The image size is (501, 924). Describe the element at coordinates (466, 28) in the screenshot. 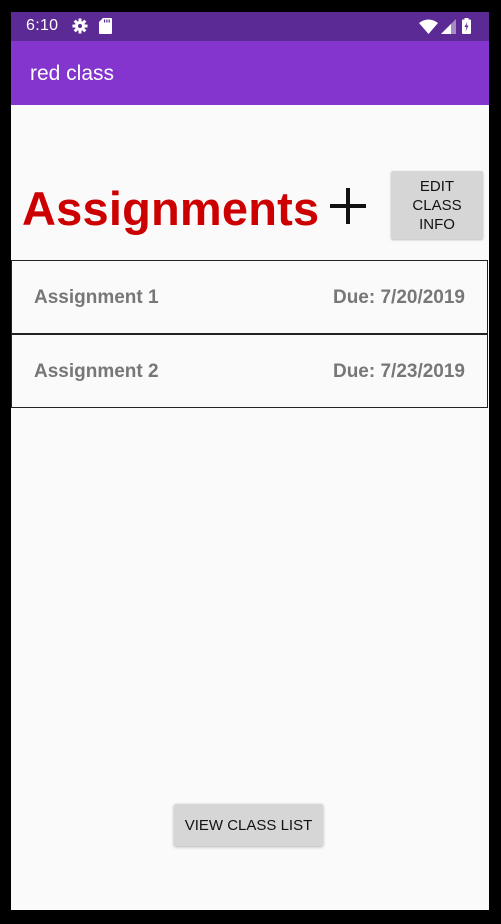

I see `battery-icon` at that location.